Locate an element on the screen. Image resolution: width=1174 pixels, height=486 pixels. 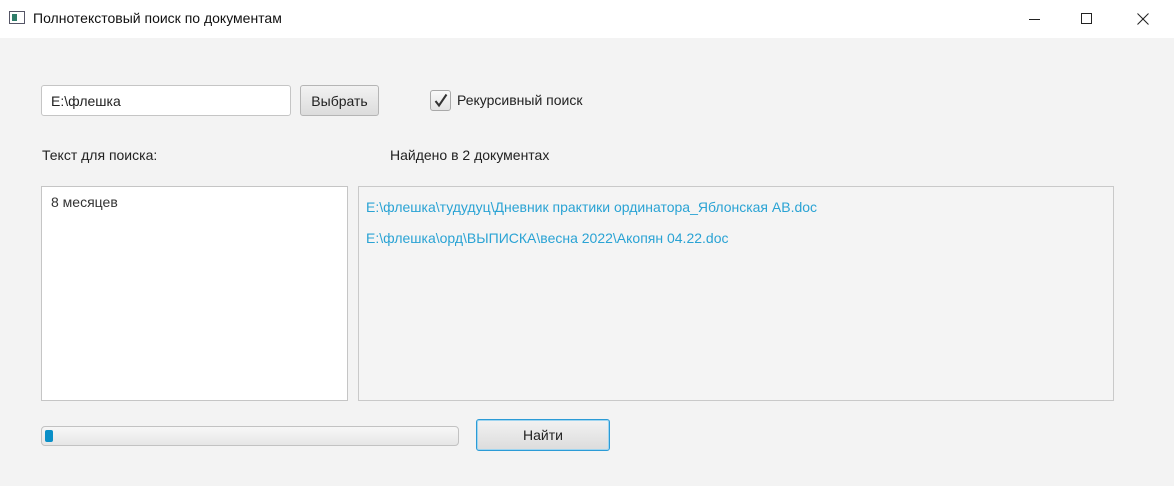
checkmark-icon is located at coordinates (441, 100).